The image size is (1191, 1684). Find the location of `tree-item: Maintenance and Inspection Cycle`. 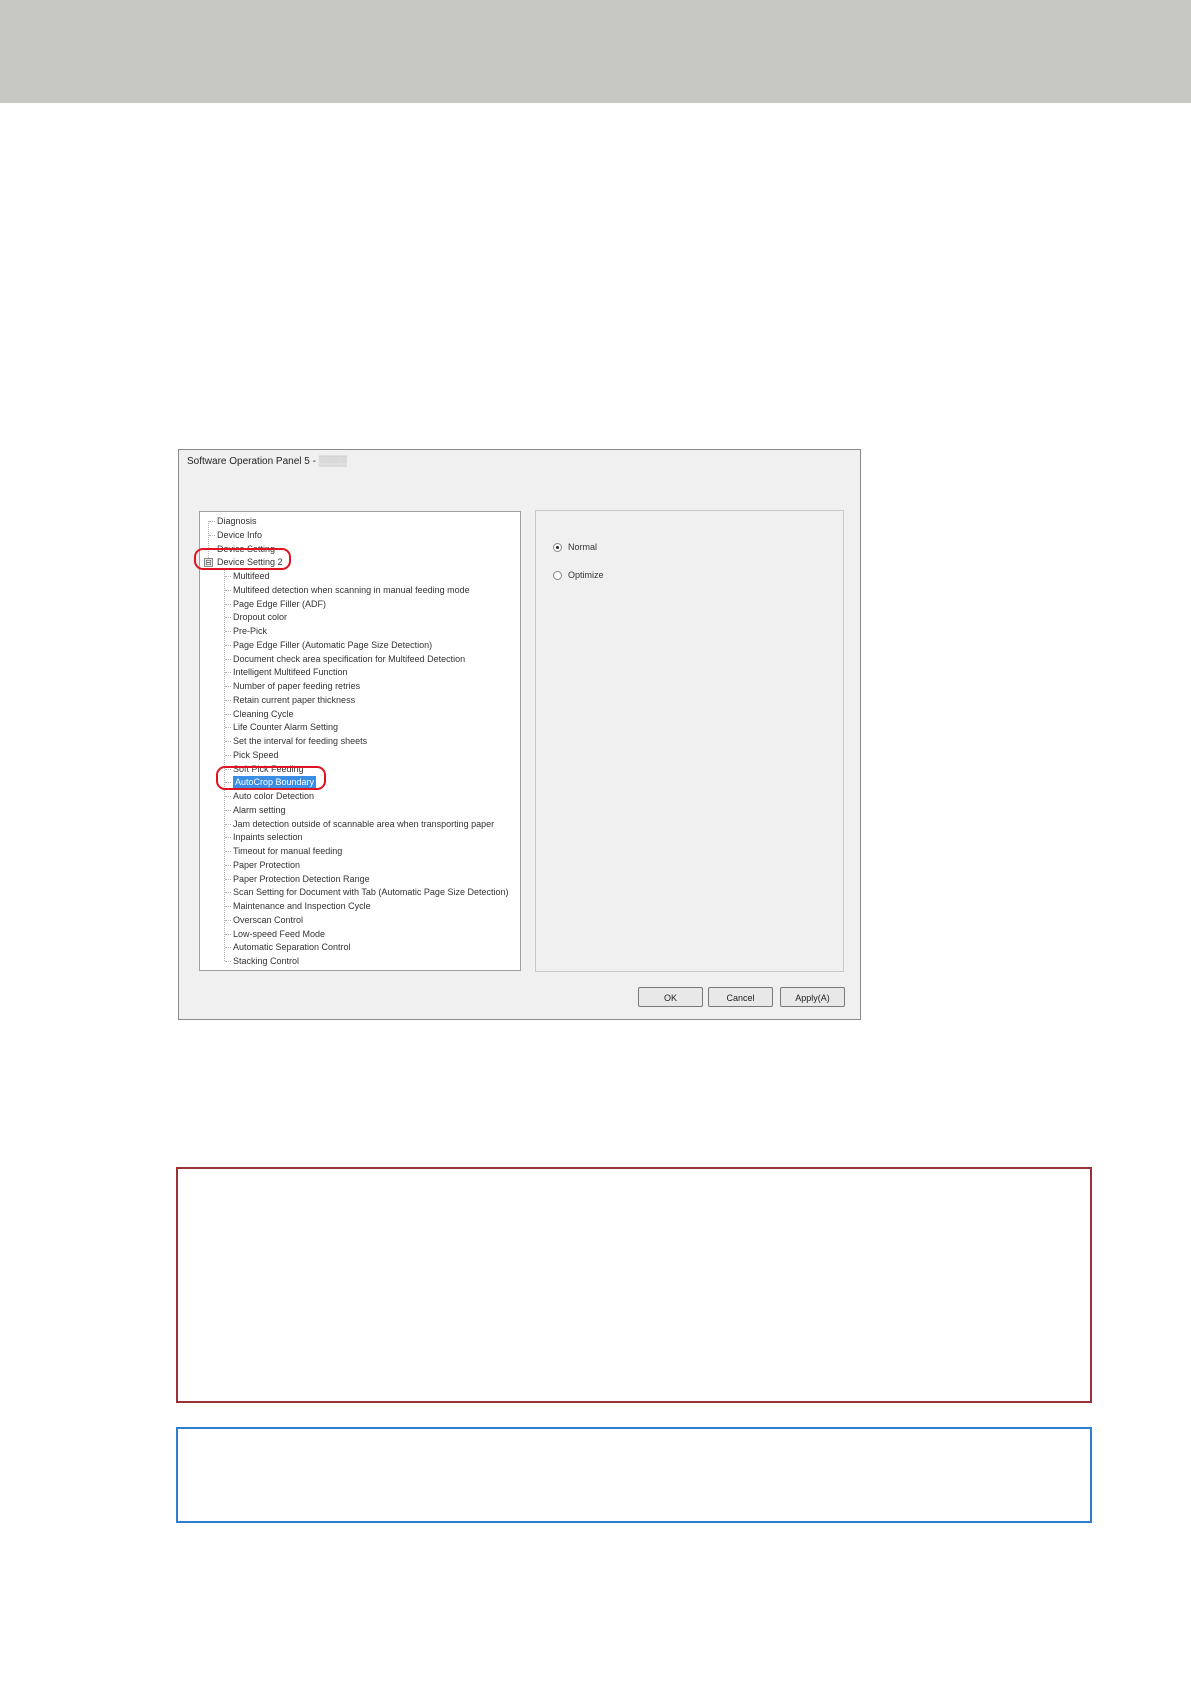

tree-item: Maintenance and Inspection Cycle is located at coordinates (302, 906).